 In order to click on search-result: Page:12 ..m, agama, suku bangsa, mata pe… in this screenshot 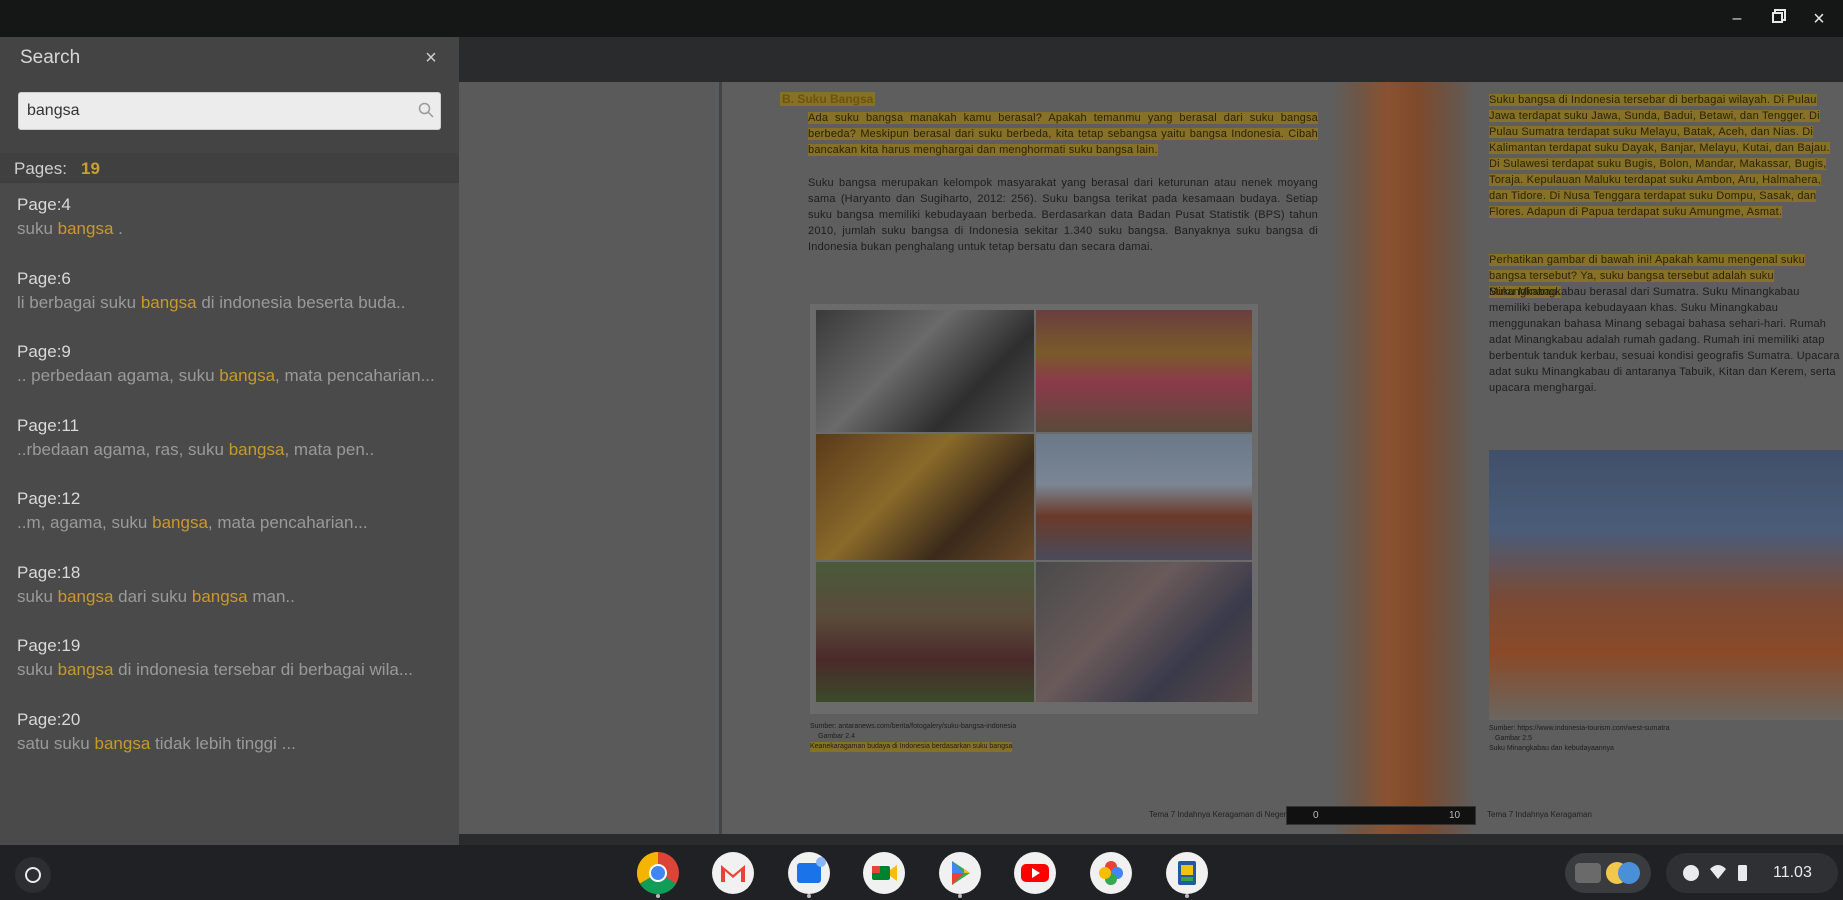, I will do `click(229, 522)`.